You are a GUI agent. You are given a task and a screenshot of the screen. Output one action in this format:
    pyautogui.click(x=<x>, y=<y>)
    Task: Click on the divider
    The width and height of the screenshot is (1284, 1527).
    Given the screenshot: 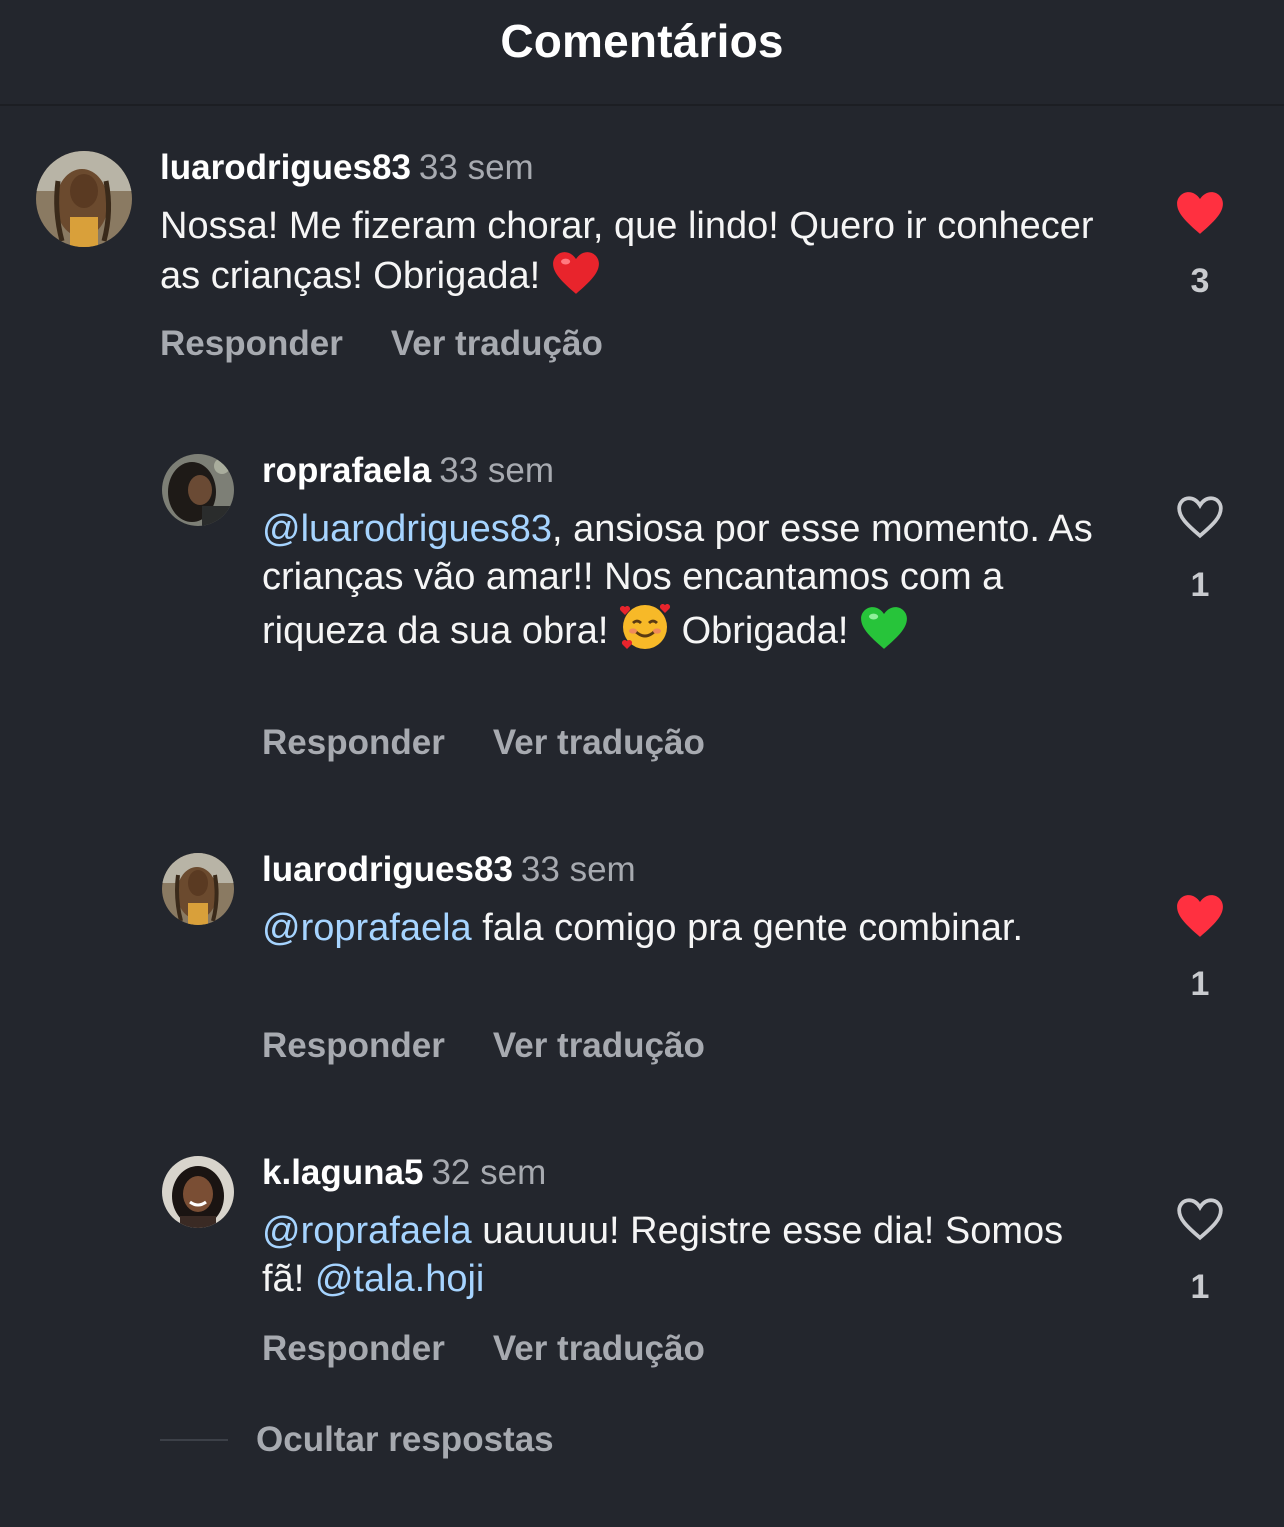 What is the action you would take?
    pyautogui.click(x=194, y=1440)
    